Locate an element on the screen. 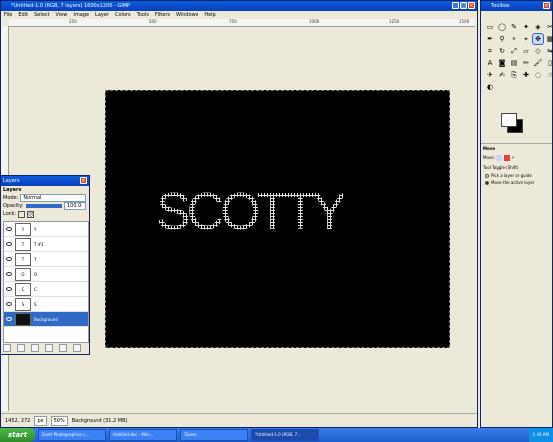 The width and height of the screenshot is (553, 442). layer-name: T is located at coordinates (35, 259).